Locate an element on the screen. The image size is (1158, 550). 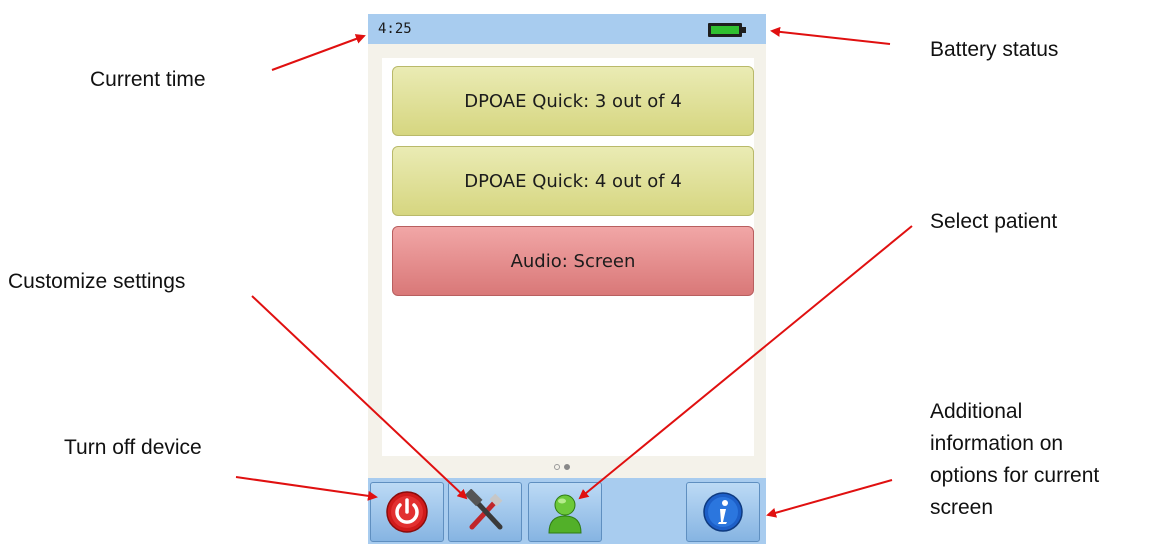
current-time: 4:25 is located at coordinates (395, 29).